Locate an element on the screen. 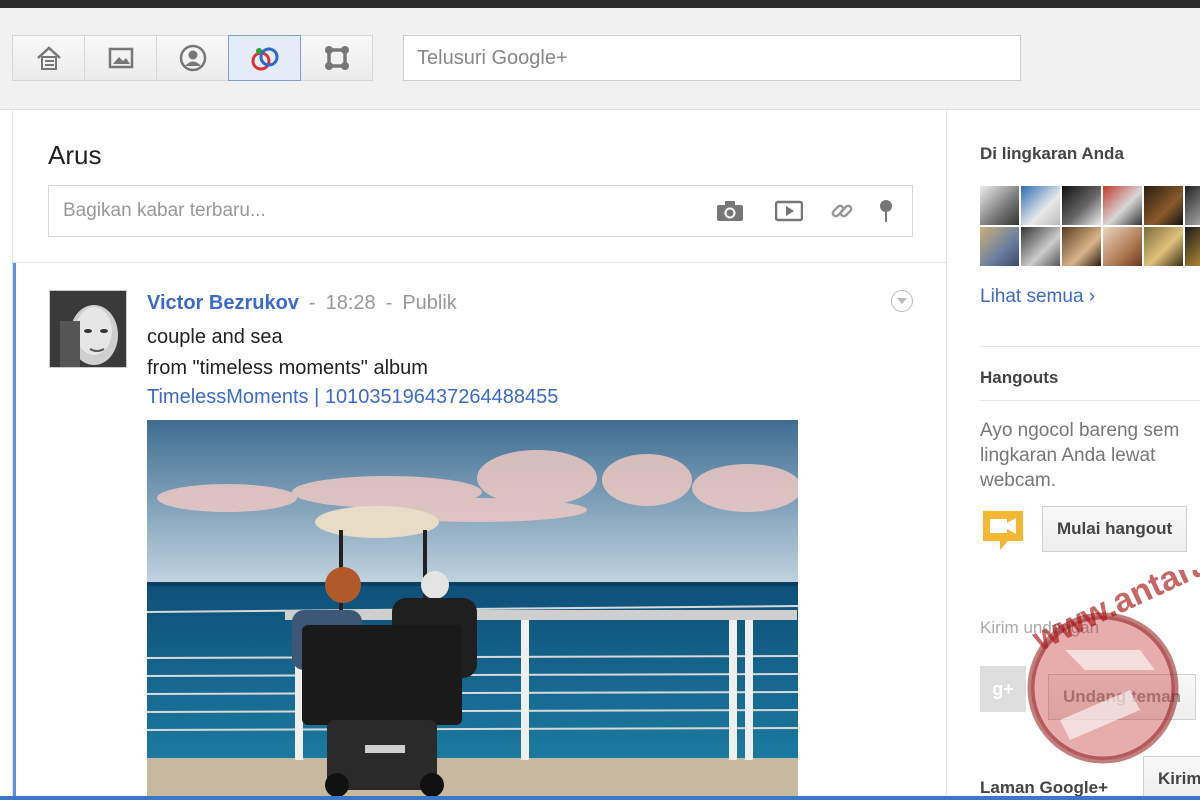 The image size is (1200, 800). circles-icon is located at coordinates (265, 58).